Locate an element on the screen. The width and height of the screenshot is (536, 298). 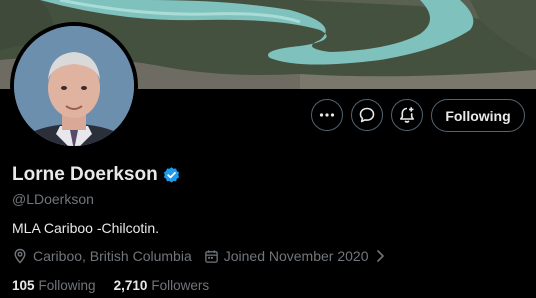
verified-badge-icon is located at coordinates (171, 175).